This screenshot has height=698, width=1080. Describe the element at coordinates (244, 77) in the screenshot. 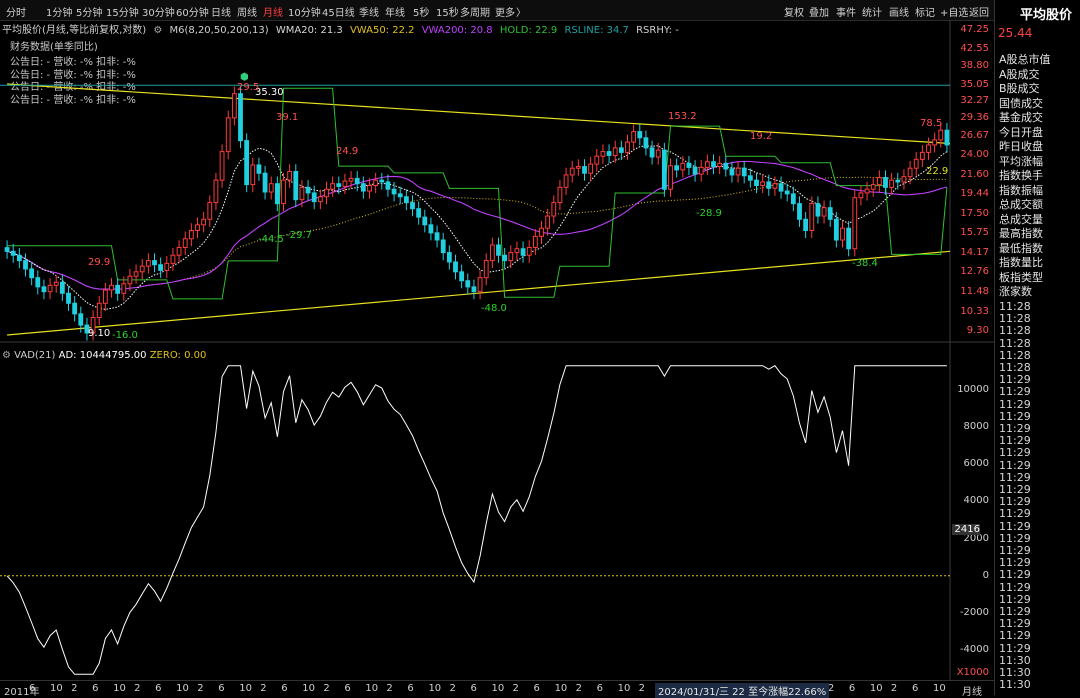

I see `peak-marker-icon: ⬢` at that location.